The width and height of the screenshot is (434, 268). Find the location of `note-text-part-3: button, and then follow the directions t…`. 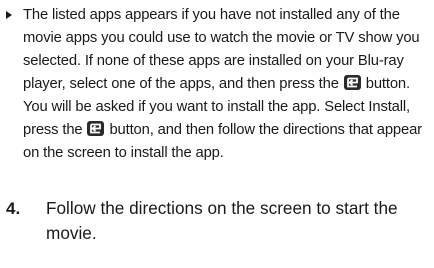

note-text-part-3: button, and then follow the directions t… is located at coordinates (222, 141).